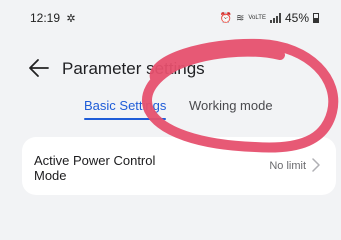 This screenshot has height=240, width=341. I want to click on wifi-icon: ≋, so click(240, 18).